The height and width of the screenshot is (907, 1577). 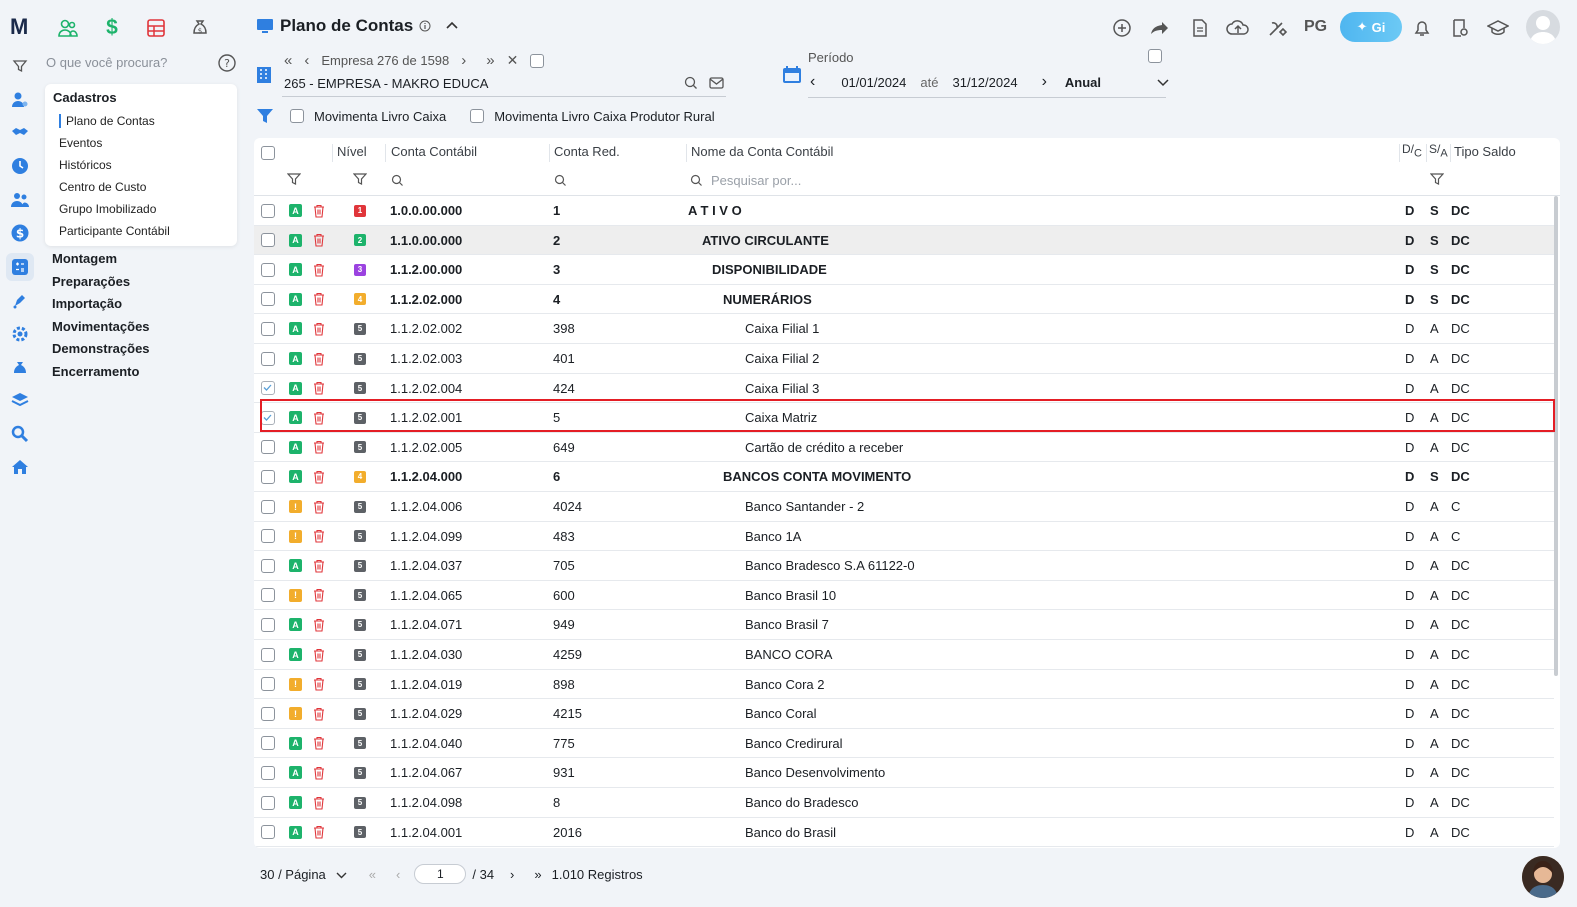 I want to click on header-sa: S/A, so click(x=1438, y=150).